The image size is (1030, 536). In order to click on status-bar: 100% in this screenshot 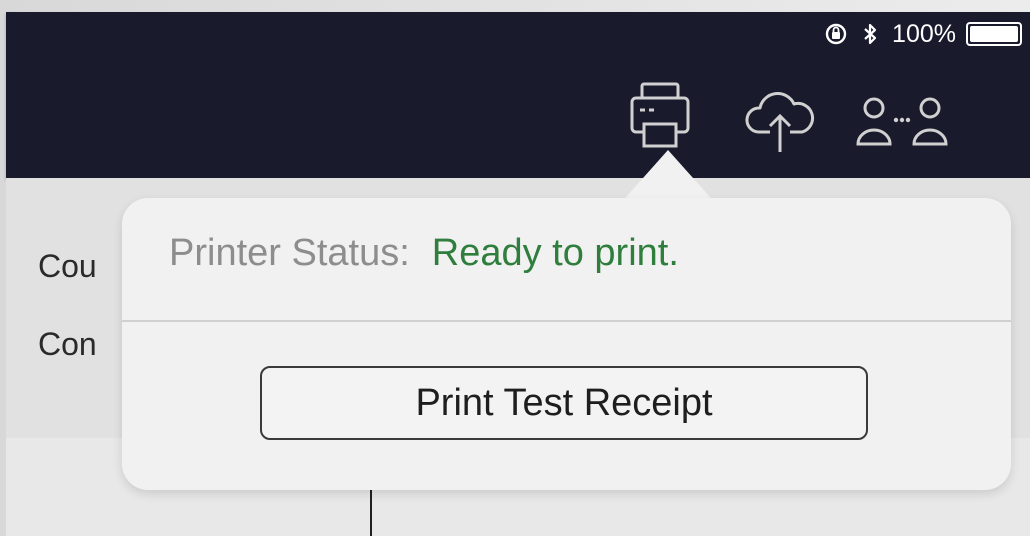, I will do `click(925, 34)`.